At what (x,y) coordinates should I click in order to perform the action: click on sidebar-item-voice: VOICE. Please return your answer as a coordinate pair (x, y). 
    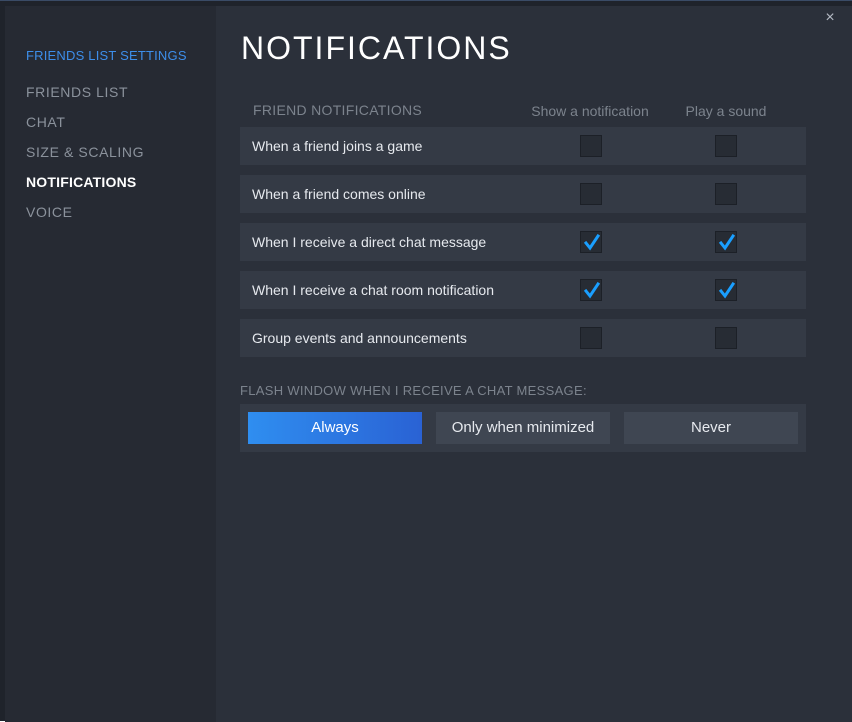
    Looking at the image, I should click on (49, 212).